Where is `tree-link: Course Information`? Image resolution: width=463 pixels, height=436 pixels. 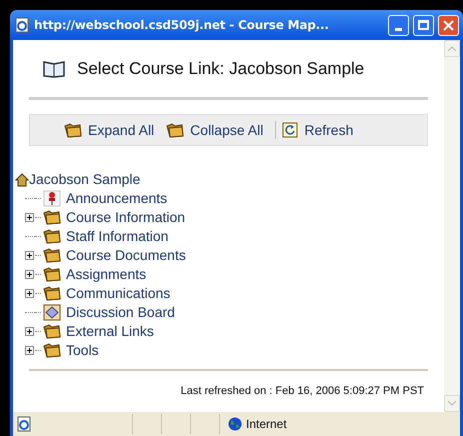 tree-link: Course Information is located at coordinates (126, 217).